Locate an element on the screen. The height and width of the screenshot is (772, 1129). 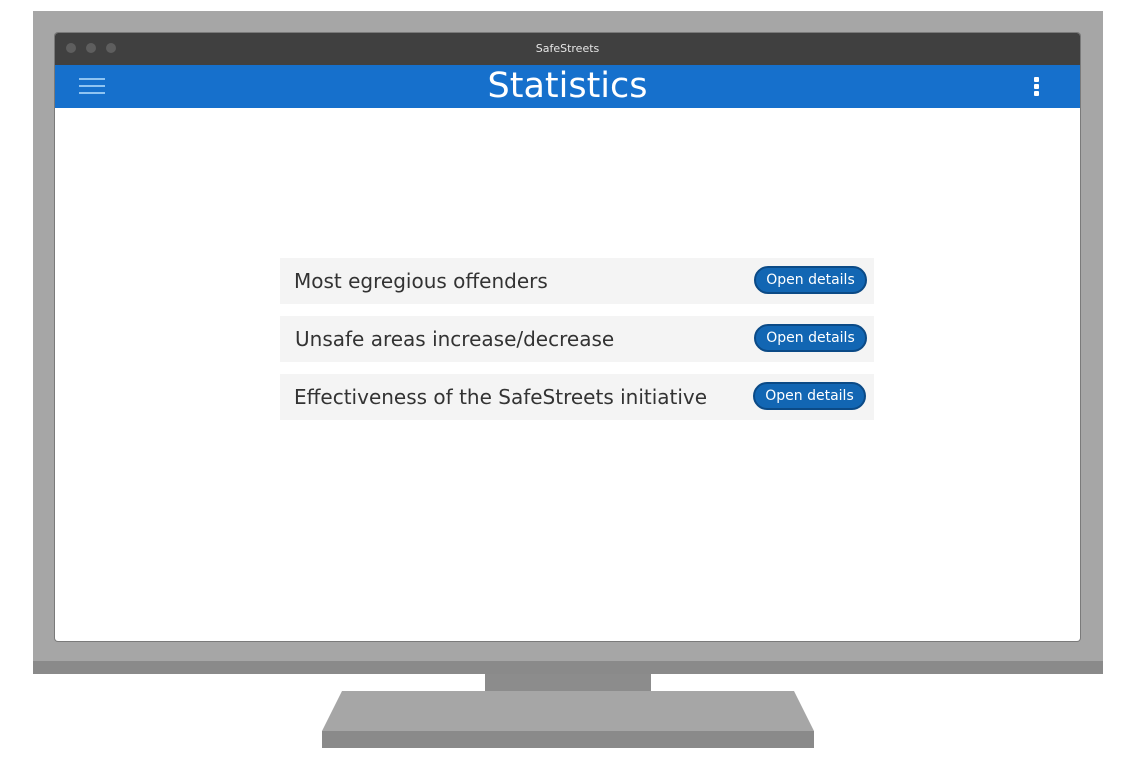
page-title: Statistics is located at coordinates (567, 86).